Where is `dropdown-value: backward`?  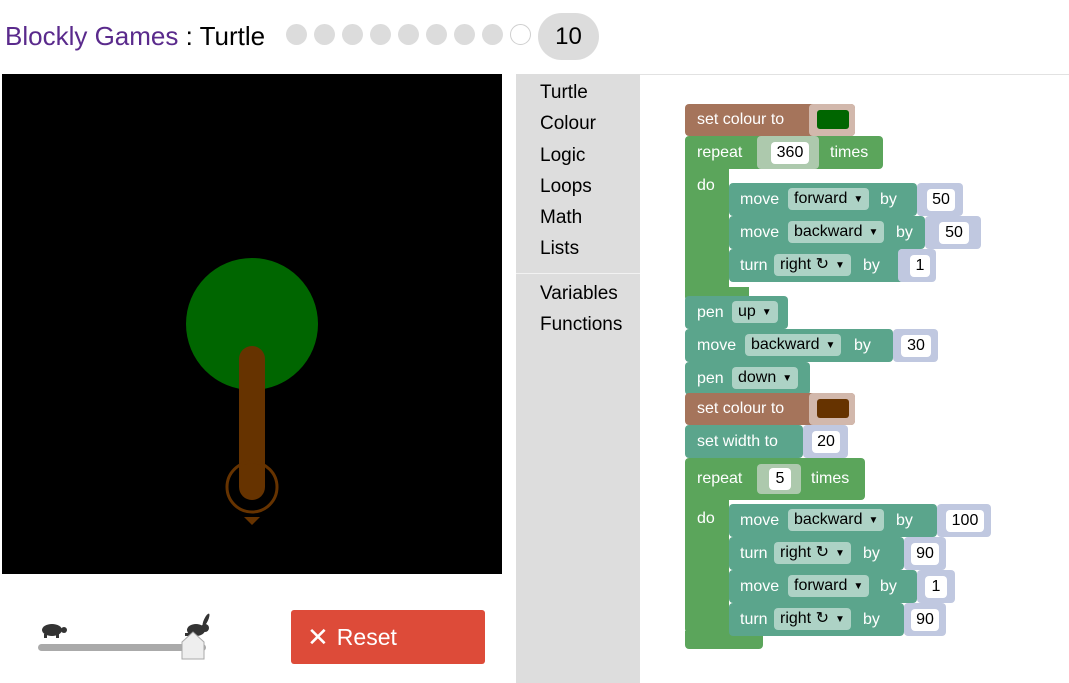 dropdown-value: backward is located at coordinates (828, 231).